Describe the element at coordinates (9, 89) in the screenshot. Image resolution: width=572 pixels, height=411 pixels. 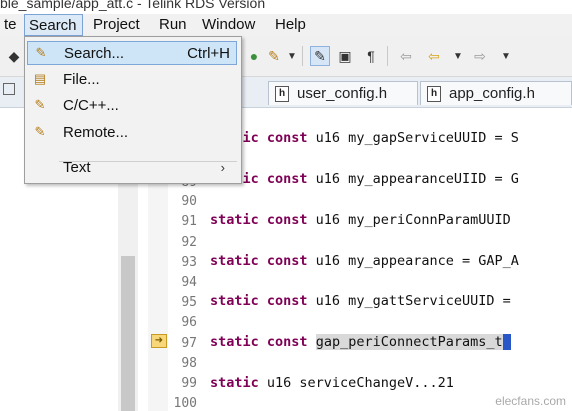
I see `minimize-panel-icon` at that location.